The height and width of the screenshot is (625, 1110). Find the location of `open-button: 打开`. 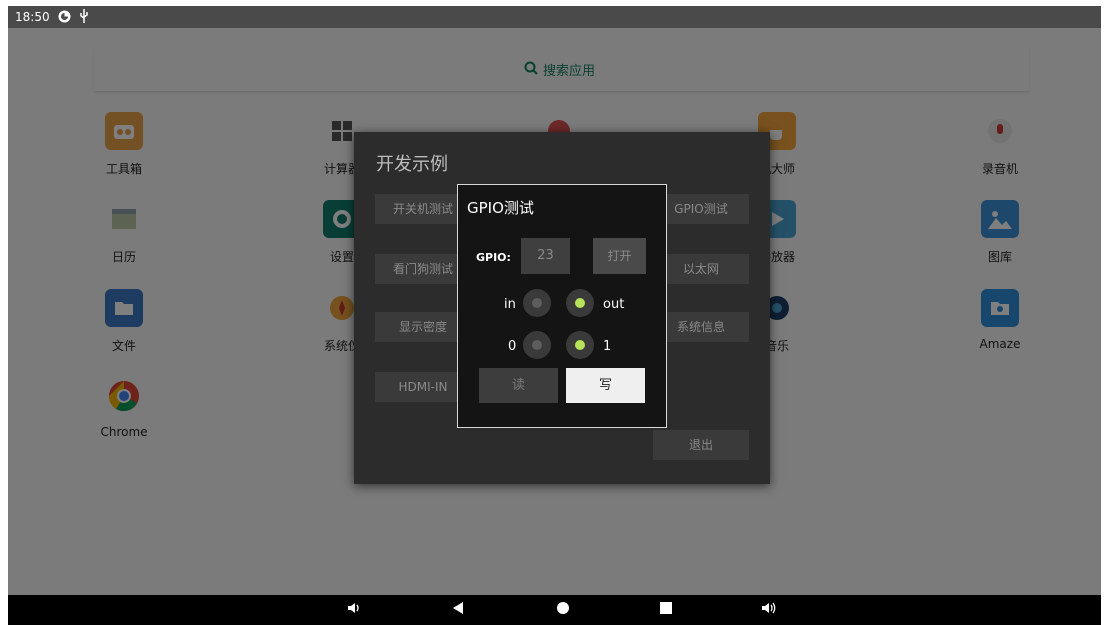

open-button: 打开 is located at coordinates (619, 256).